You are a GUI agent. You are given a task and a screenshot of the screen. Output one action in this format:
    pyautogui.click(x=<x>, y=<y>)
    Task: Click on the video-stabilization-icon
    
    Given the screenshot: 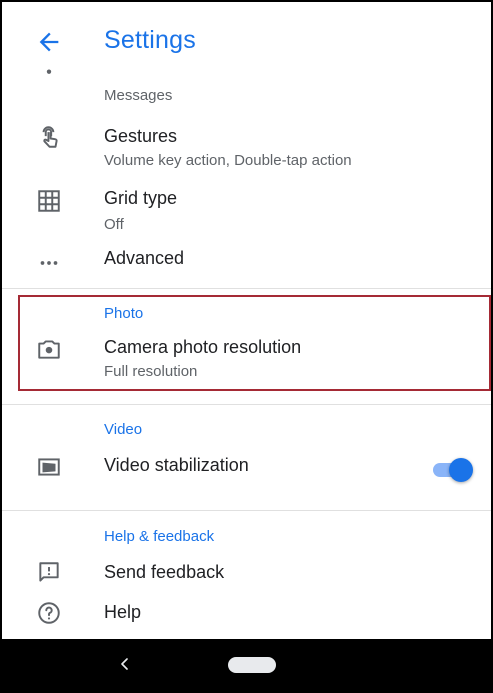 What is the action you would take?
    pyautogui.click(x=49, y=467)
    